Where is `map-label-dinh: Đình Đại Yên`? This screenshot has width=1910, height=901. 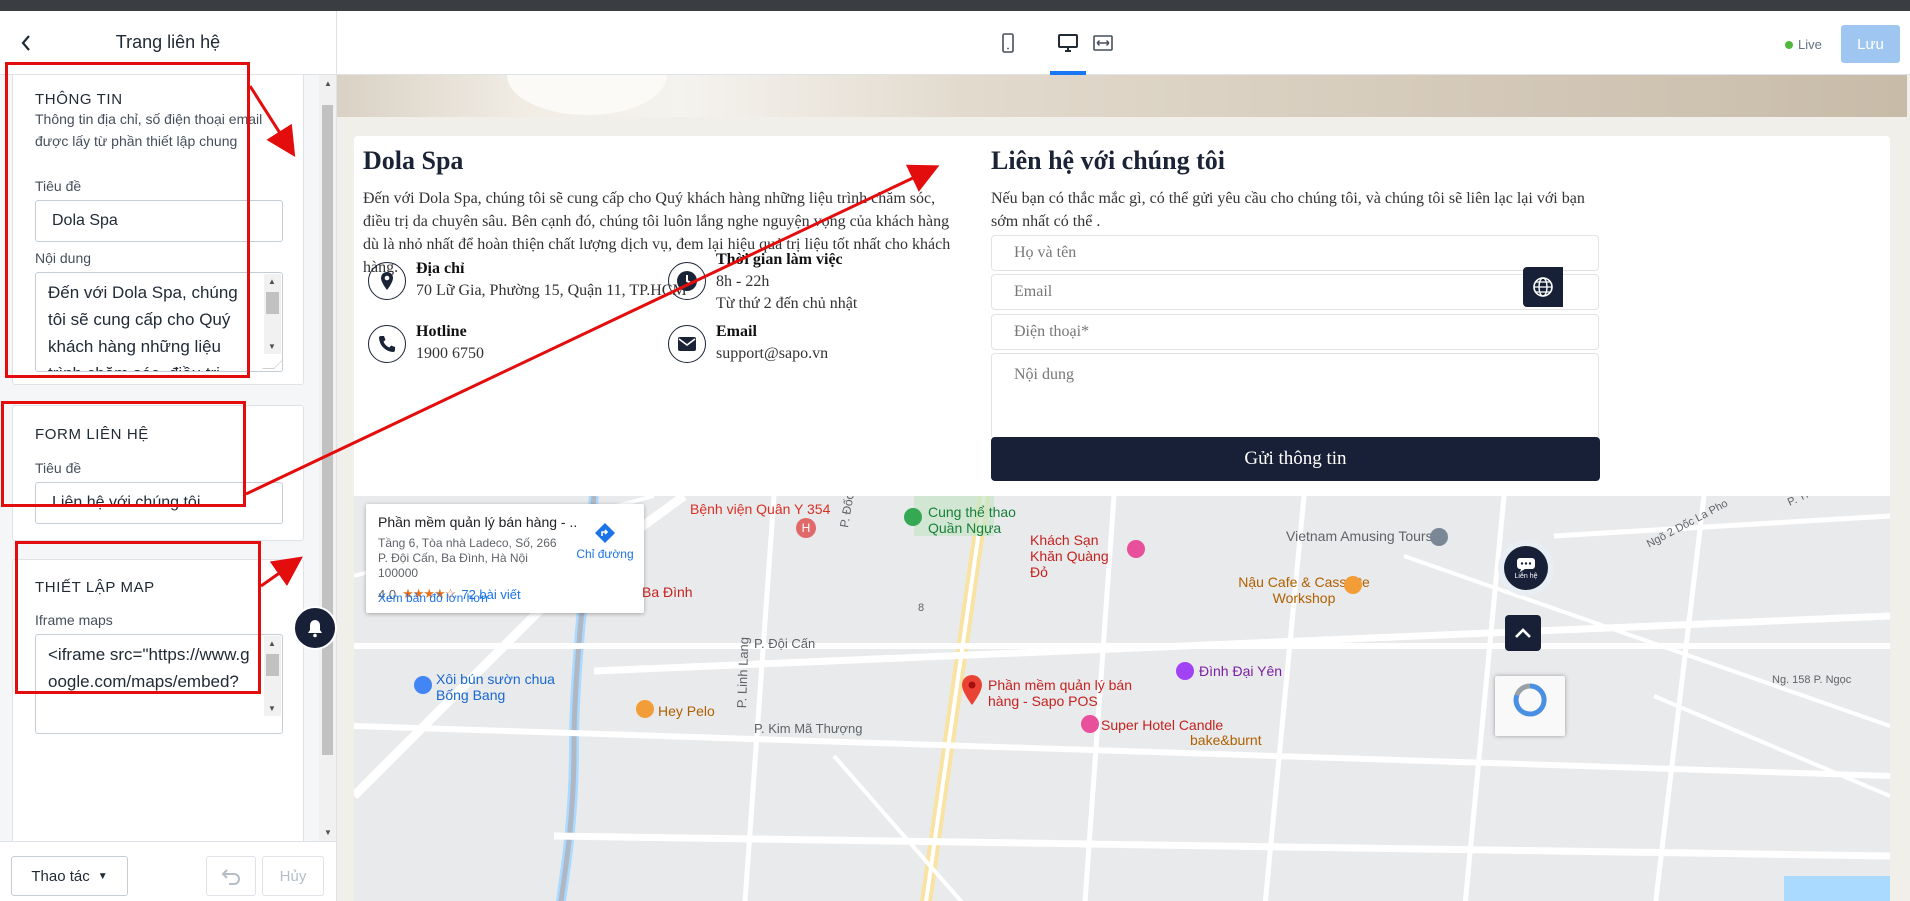
map-label-dinh: Đình Đại Yên is located at coordinates (1241, 671).